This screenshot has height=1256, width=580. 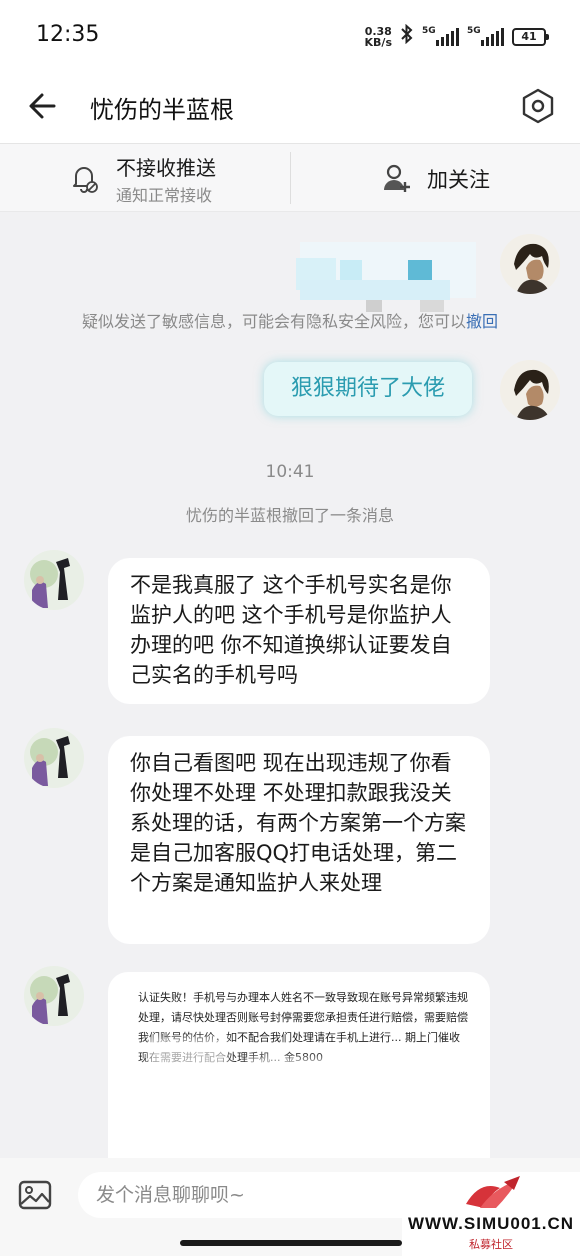 I want to click on bell-off-icon, so click(x=85, y=180).